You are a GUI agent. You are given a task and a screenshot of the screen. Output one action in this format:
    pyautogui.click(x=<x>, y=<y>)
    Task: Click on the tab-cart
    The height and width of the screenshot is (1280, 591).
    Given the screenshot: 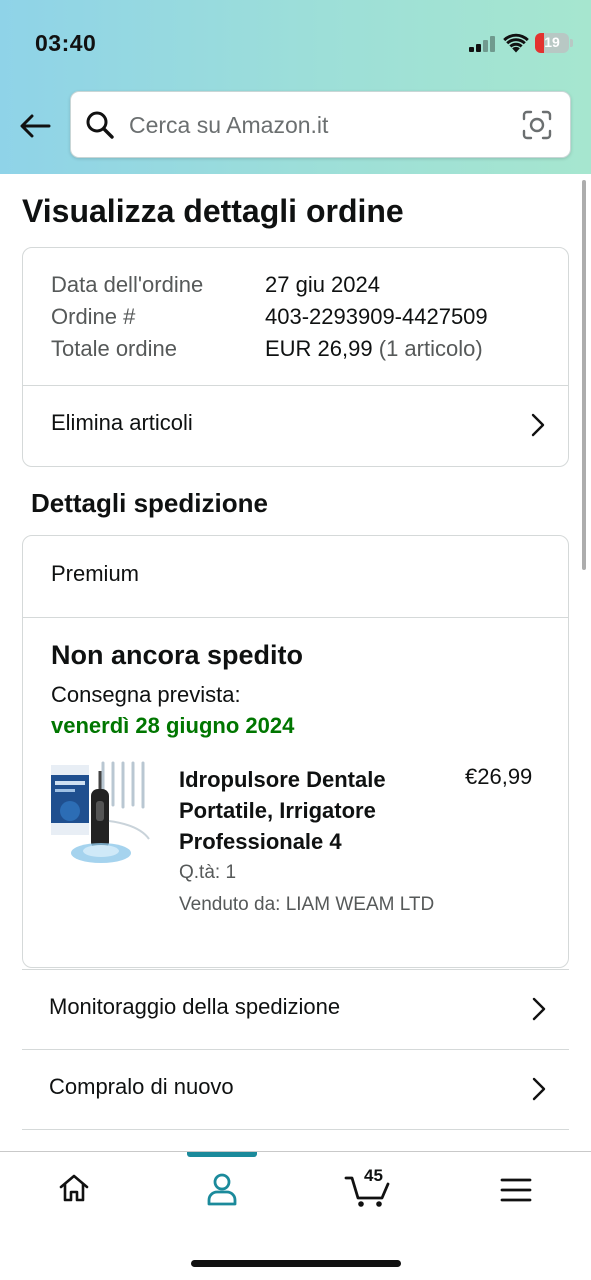 What is the action you would take?
    pyautogui.click(x=362, y=1192)
    